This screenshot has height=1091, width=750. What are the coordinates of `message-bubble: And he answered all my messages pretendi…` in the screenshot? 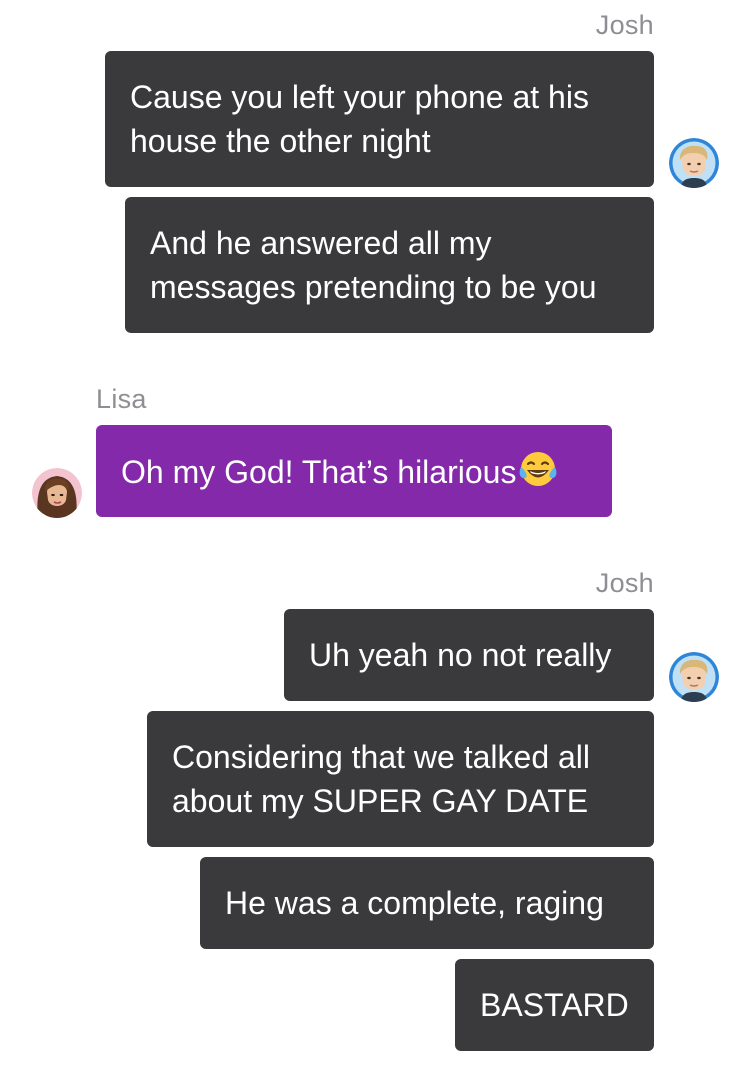 It's located at (389, 265).